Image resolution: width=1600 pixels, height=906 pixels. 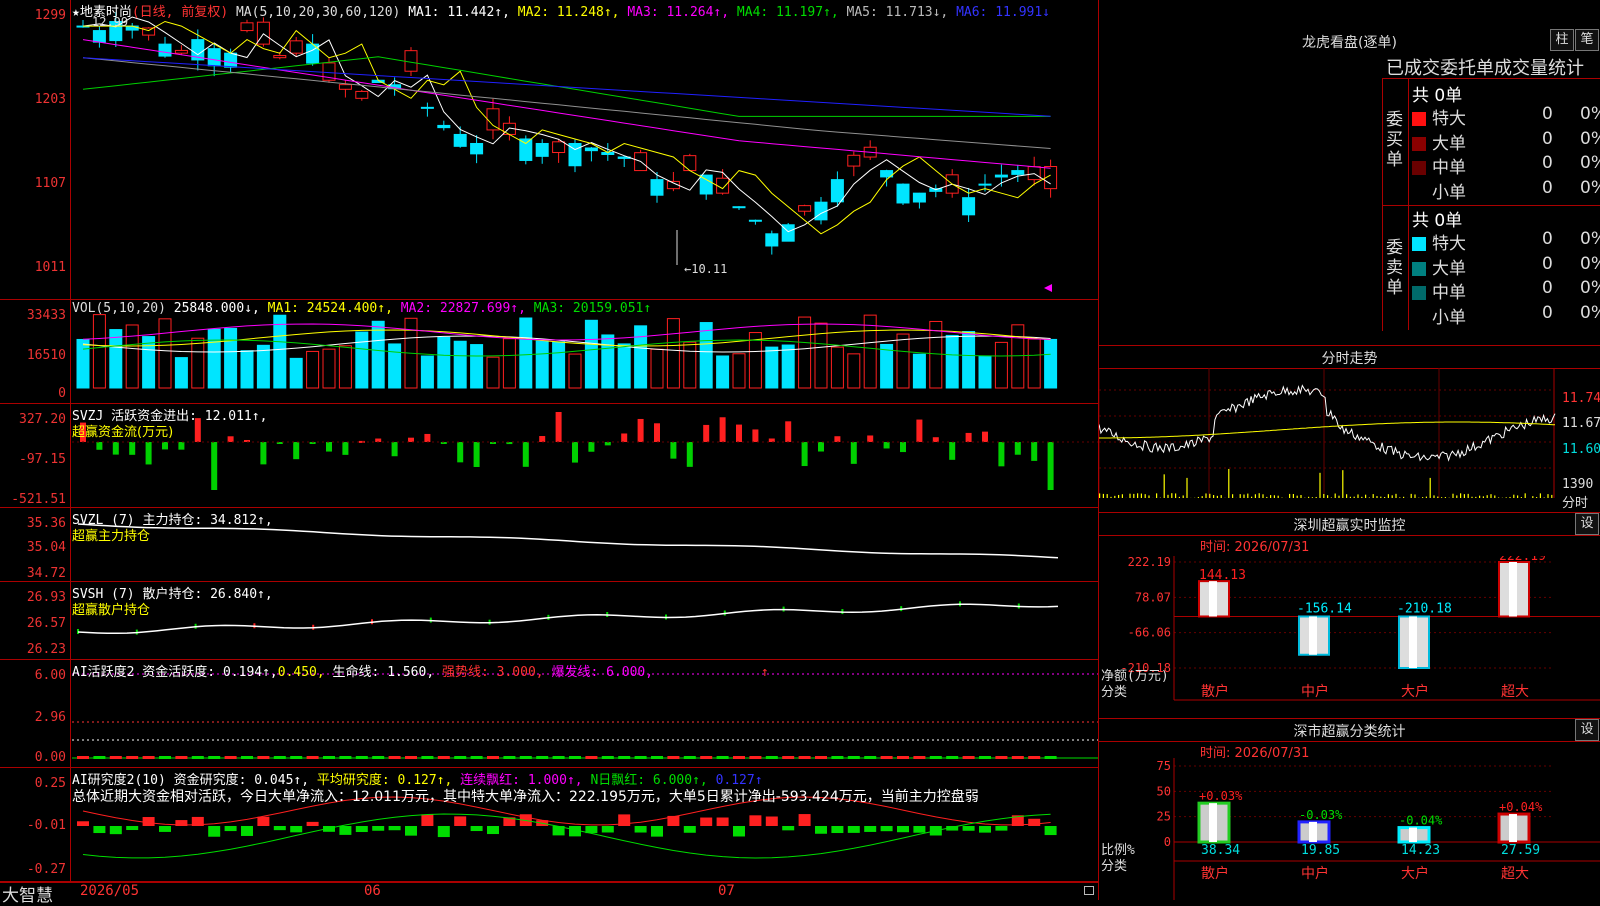 I want to click on ai1-strong: 强势线: 3.000,, so click(x=493, y=672).